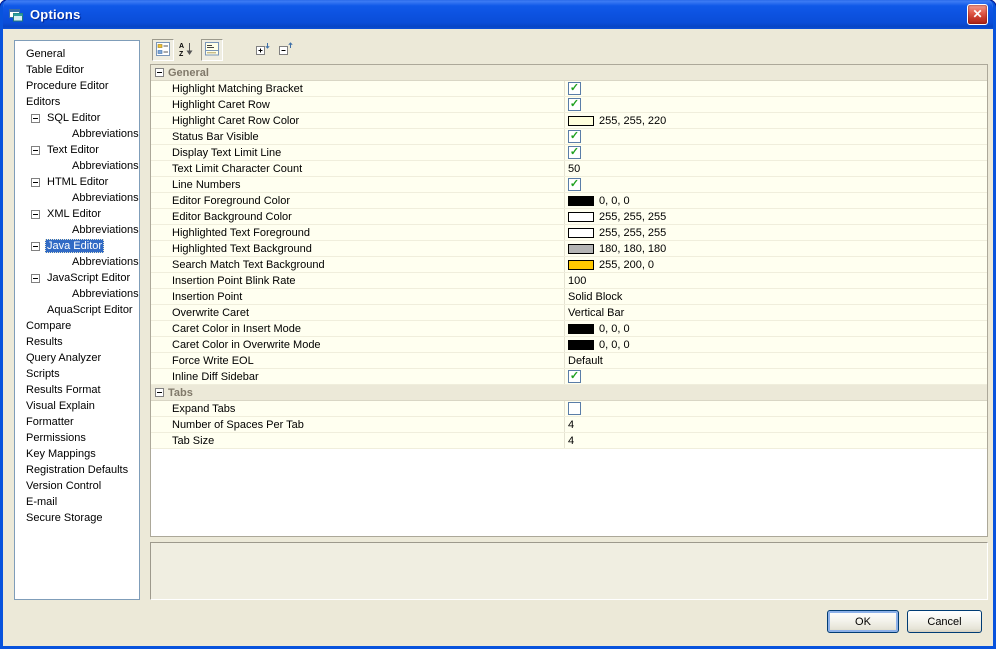  Describe the element at coordinates (776, 120) in the screenshot. I see `property-value: 255, 255, 220` at that location.